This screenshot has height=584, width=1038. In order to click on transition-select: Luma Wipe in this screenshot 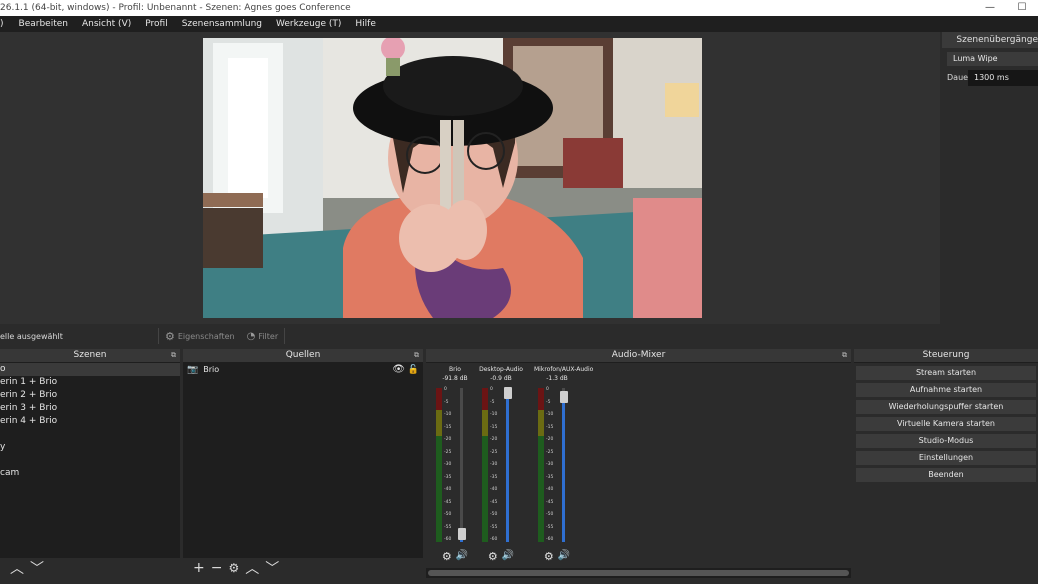, I will do `click(992, 59)`.